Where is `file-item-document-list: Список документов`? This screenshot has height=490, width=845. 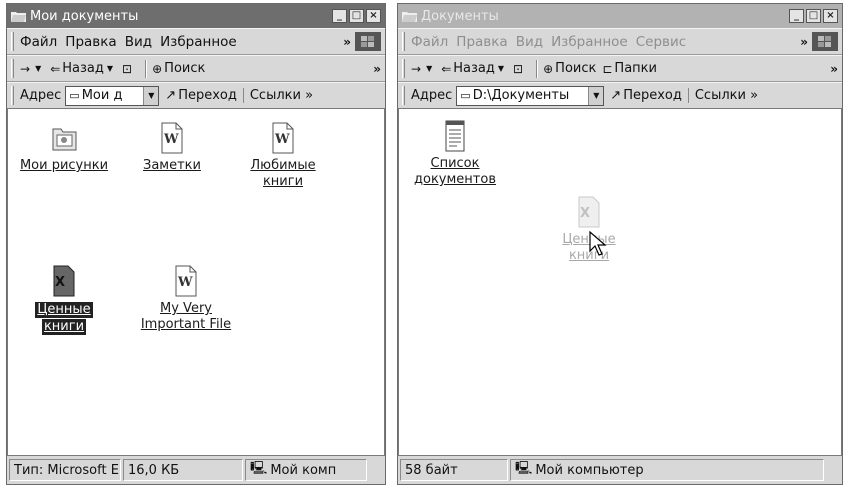
file-item-document-list: Список документов is located at coordinates (455, 153).